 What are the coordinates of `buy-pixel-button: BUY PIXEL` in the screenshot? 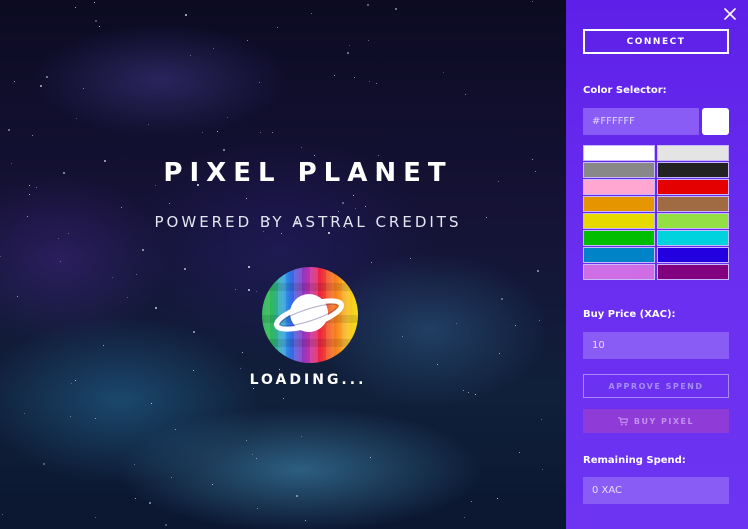 It's located at (656, 421).